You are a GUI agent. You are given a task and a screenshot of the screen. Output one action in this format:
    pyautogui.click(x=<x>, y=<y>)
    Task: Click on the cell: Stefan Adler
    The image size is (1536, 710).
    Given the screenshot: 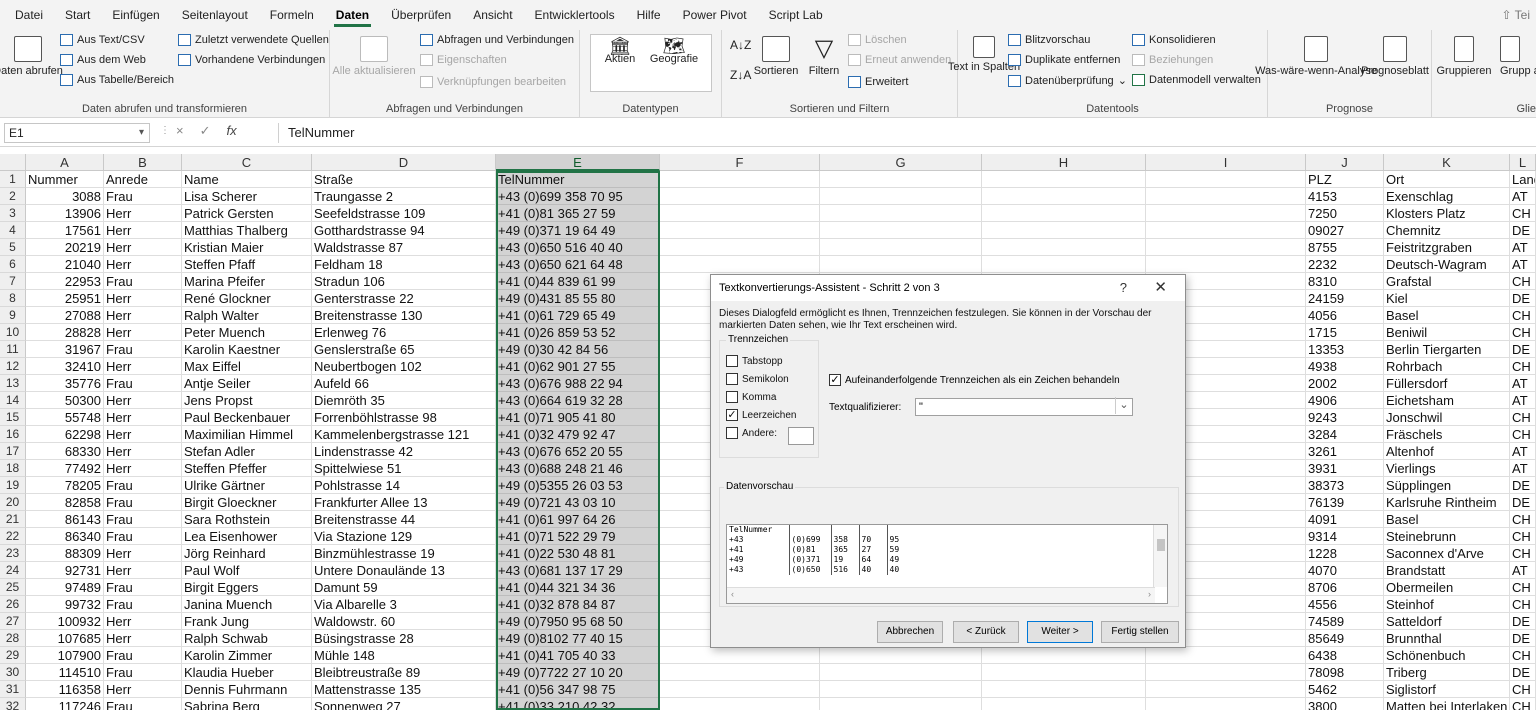 What is the action you would take?
    pyautogui.click(x=247, y=451)
    